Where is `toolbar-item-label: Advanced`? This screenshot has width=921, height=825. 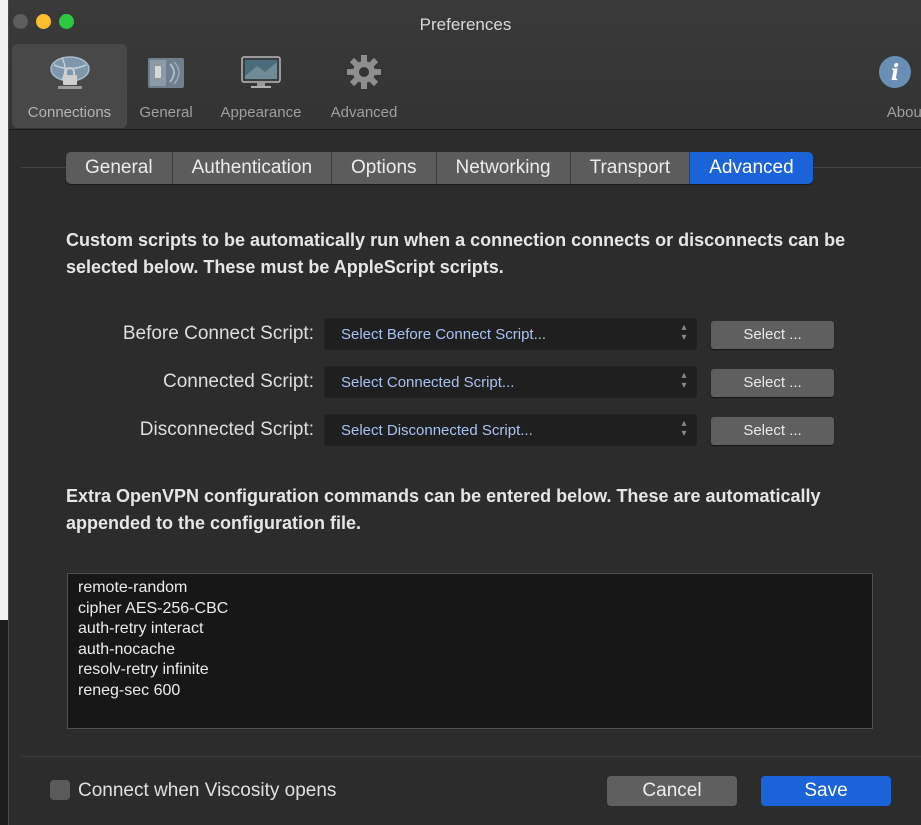 toolbar-item-label: Advanced is located at coordinates (364, 112).